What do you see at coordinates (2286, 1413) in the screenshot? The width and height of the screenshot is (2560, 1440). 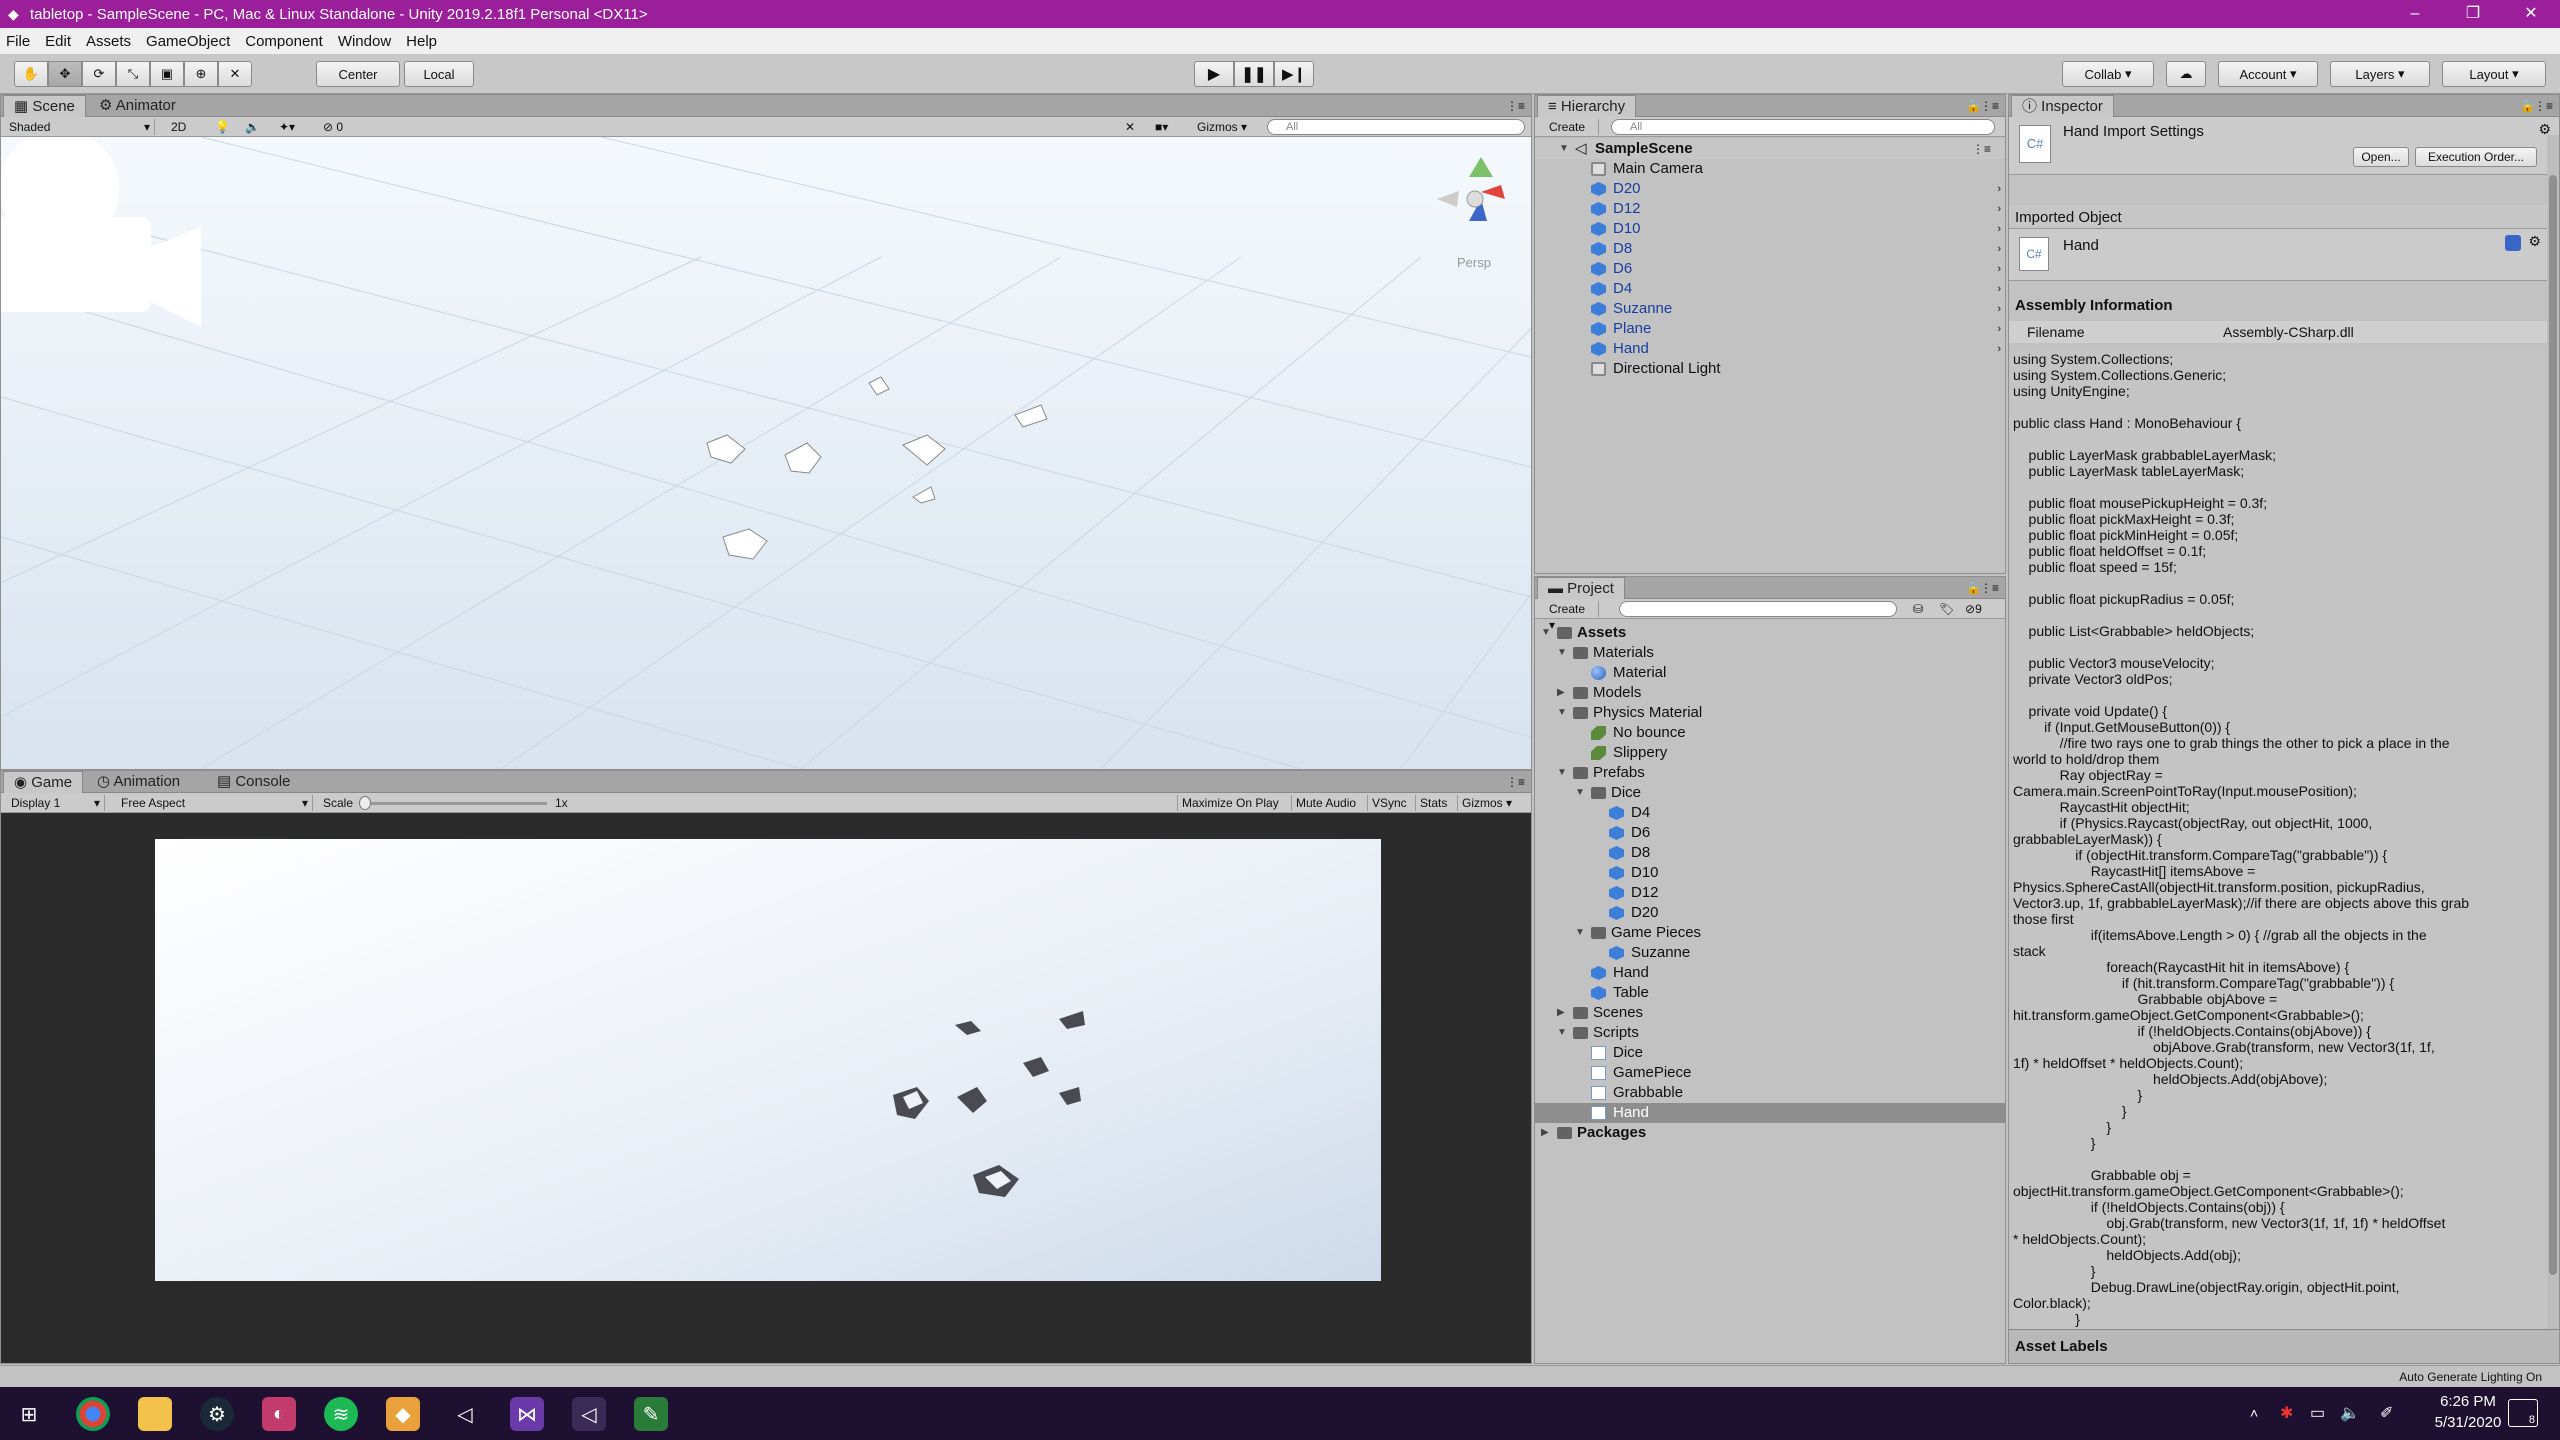 I see `tray-app-icon: ✱` at bounding box center [2286, 1413].